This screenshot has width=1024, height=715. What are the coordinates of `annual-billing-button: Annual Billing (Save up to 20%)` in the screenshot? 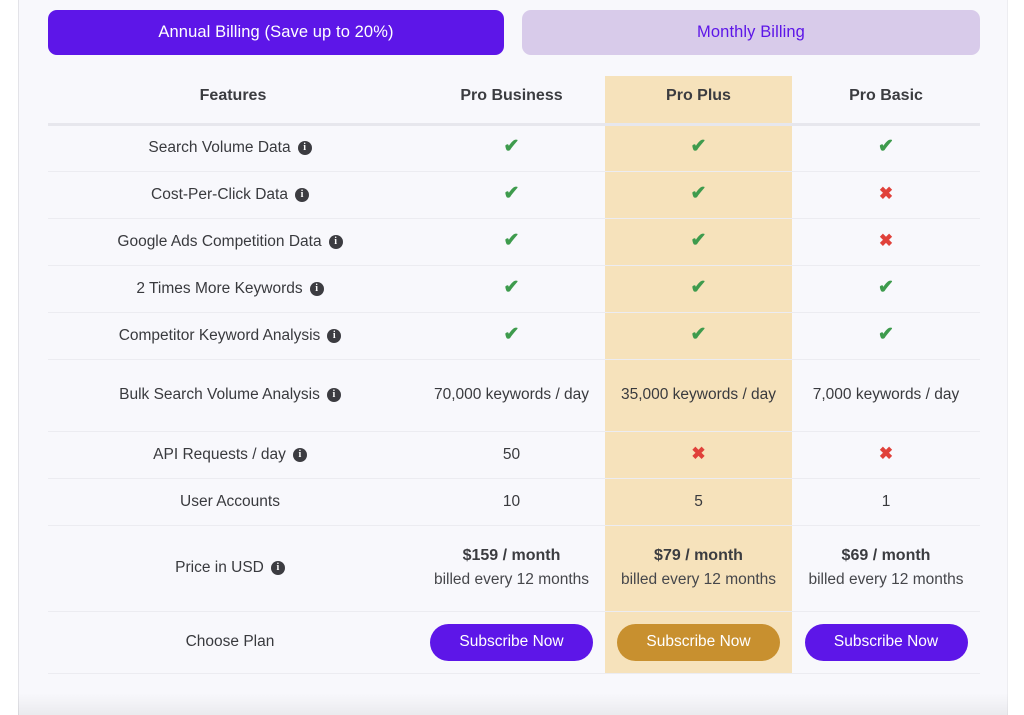 It's located at (276, 32).